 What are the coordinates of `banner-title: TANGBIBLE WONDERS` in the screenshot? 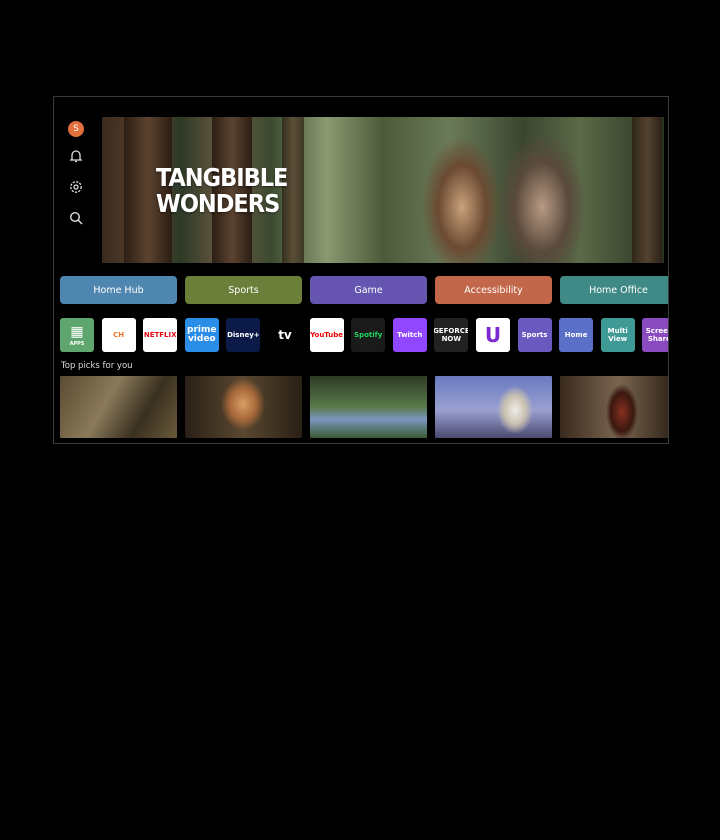 It's located at (222, 190).